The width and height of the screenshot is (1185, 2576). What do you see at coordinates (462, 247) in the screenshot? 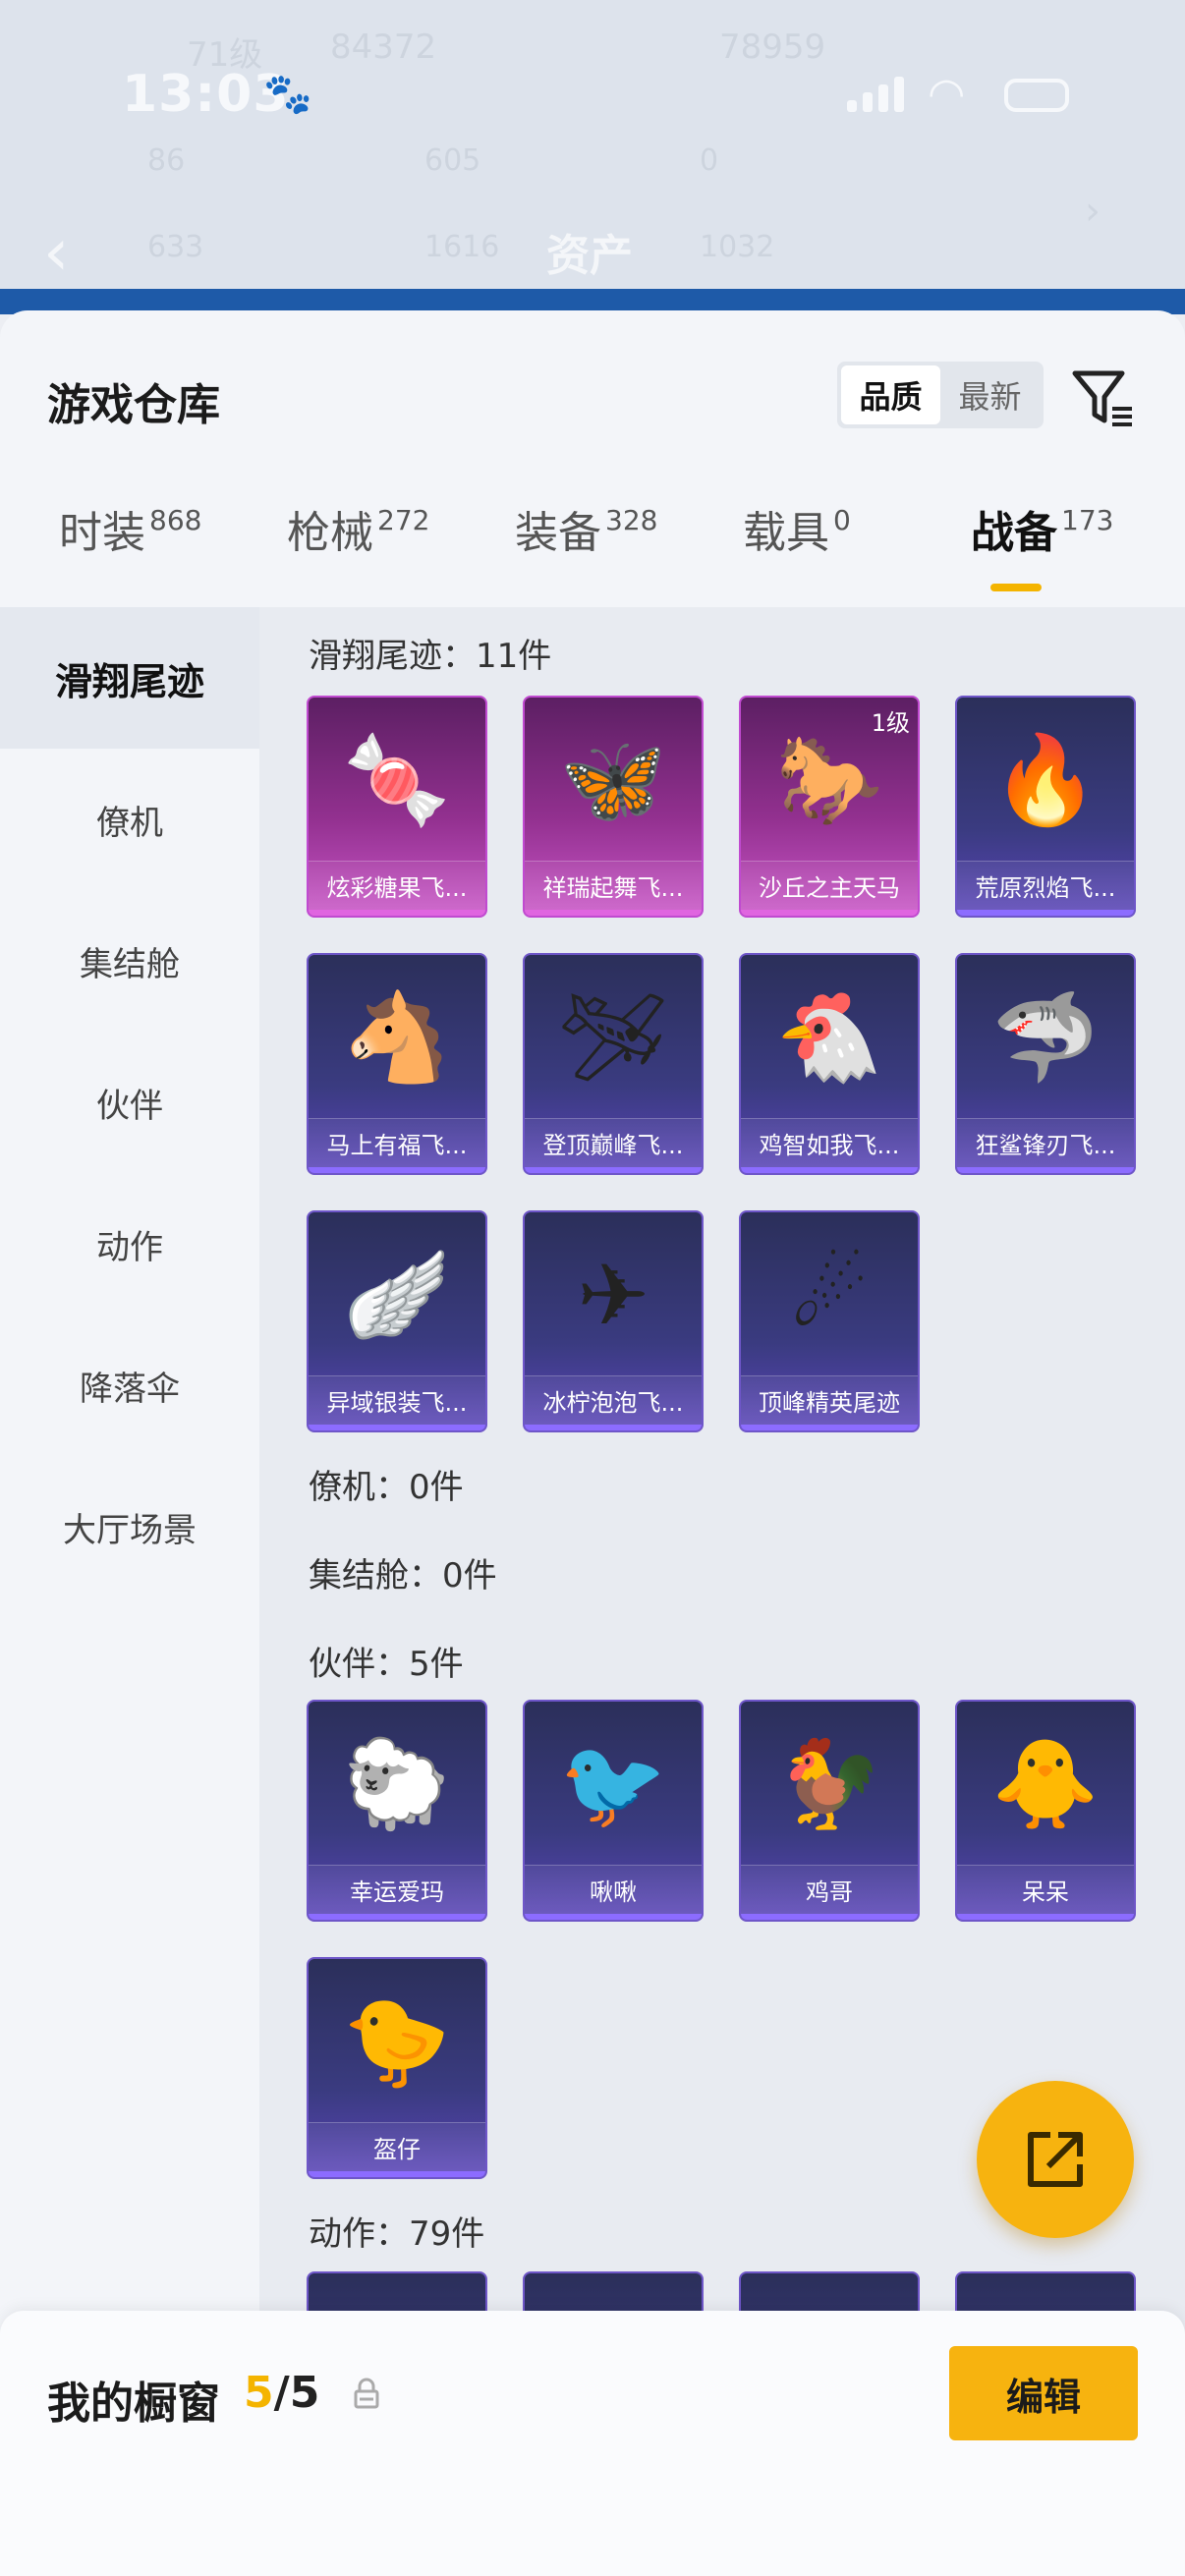
I see `stat-5: 1616` at bounding box center [462, 247].